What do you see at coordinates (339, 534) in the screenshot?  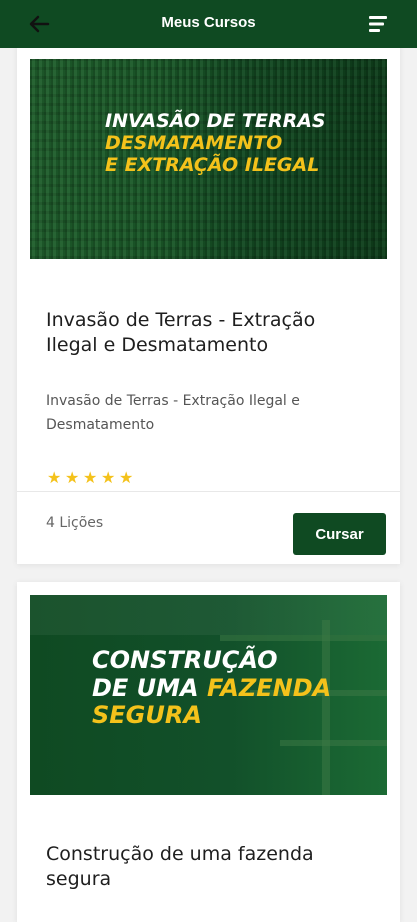 I see `cursar-button: Cursar` at bounding box center [339, 534].